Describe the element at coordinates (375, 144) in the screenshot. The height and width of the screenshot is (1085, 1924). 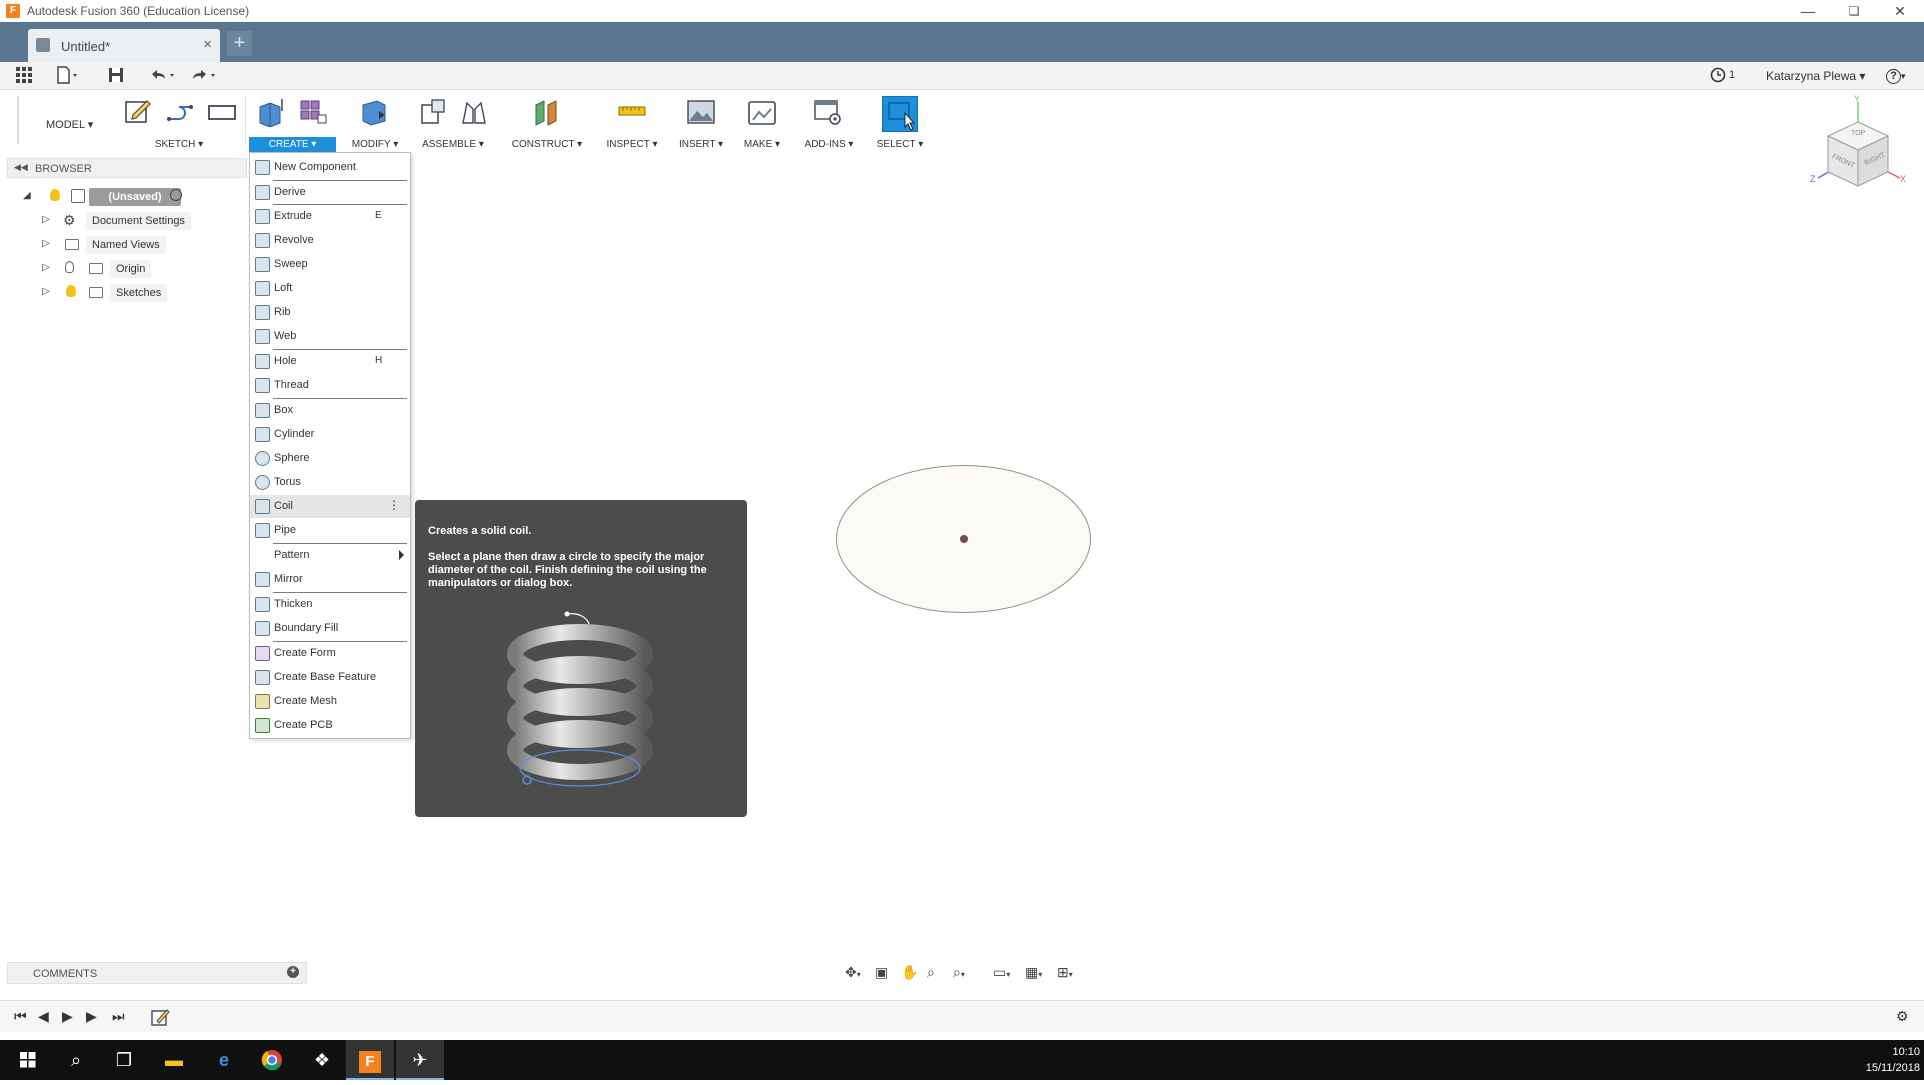
I see `modify-menu: MODIFY ▾` at that location.